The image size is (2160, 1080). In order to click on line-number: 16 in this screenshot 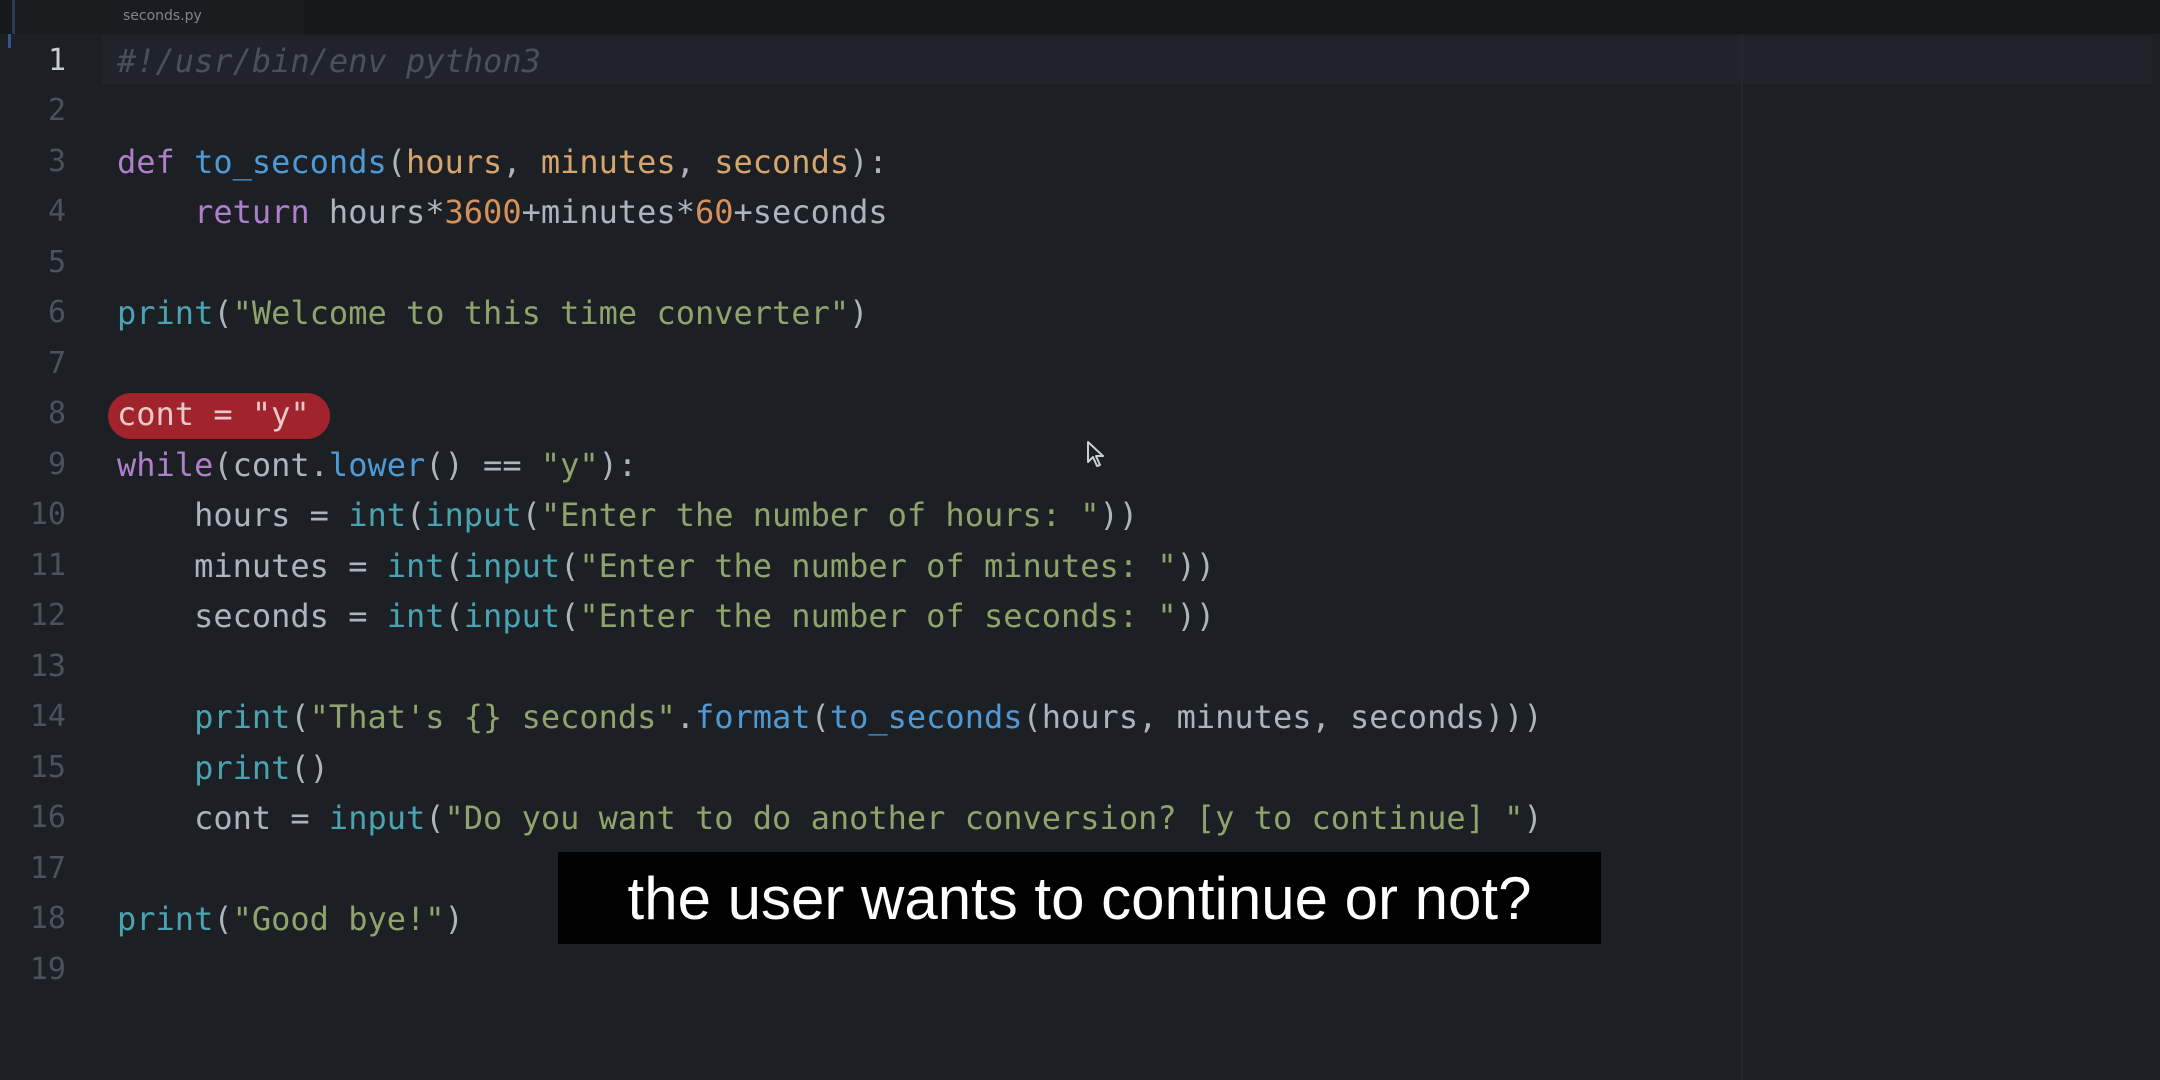, I will do `click(47, 817)`.